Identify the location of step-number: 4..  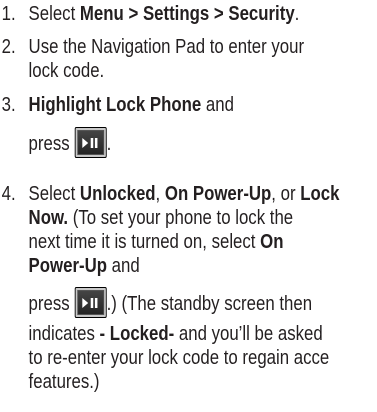
(8, 194).